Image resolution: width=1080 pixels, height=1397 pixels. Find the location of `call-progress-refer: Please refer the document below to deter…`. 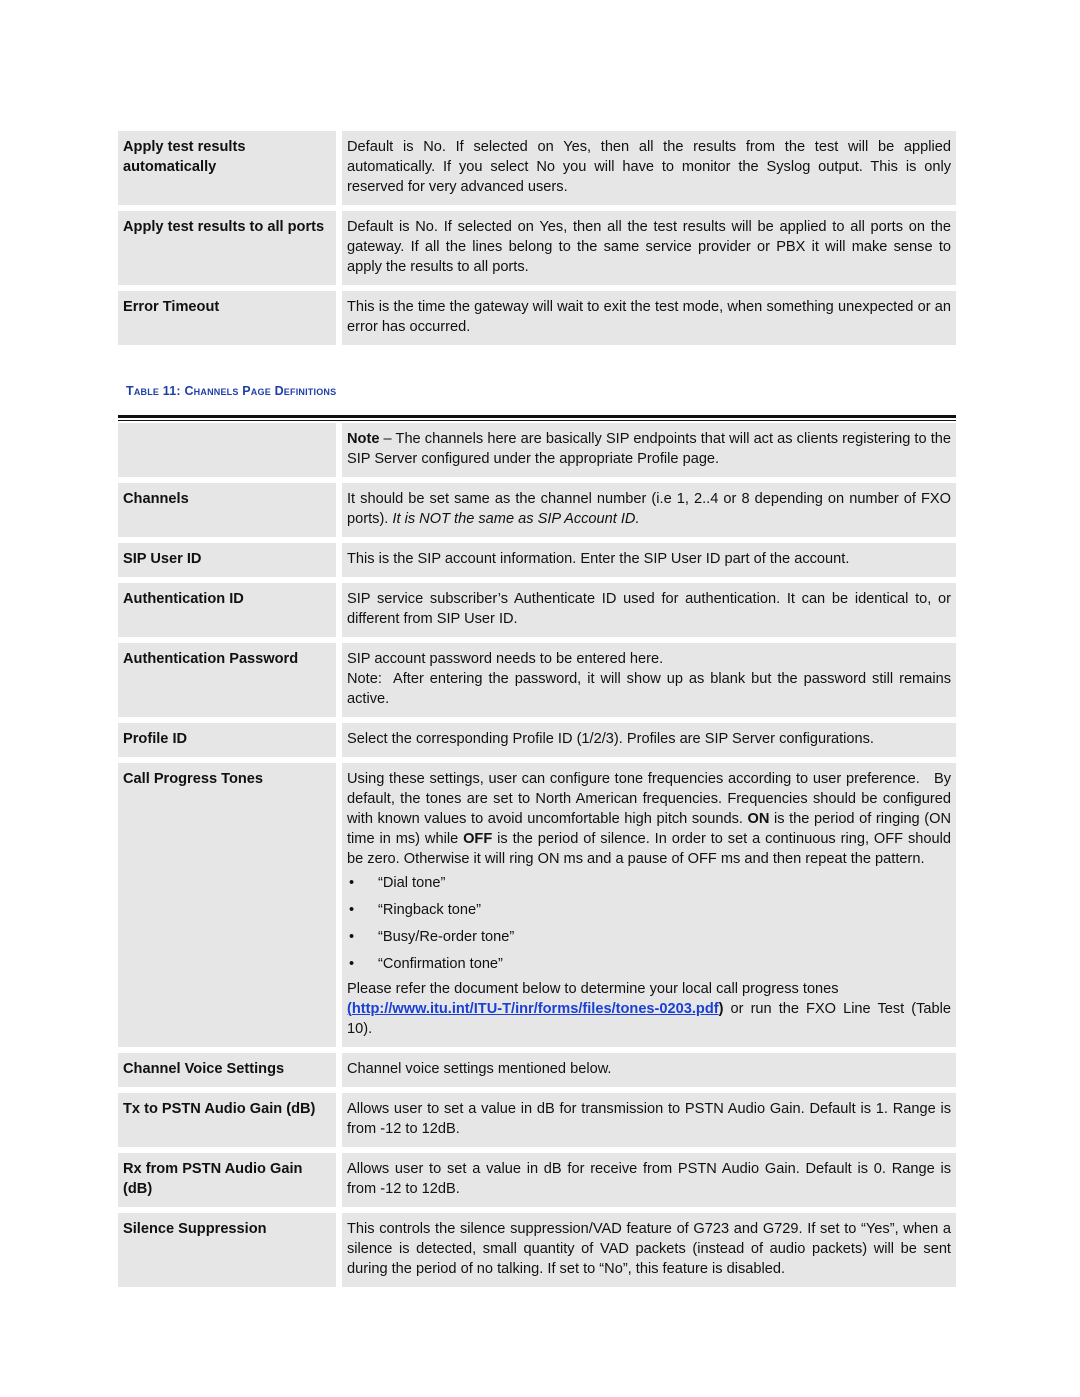

call-progress-refer: Please refer the document below to deter… is located at coordinates (593, 989).